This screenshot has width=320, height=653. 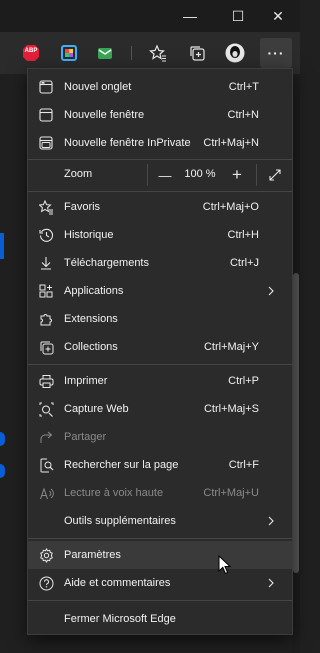 I want to click on menu-item-label: Nouvelle fenêtre InPrivate, so click(x=127, y=143).